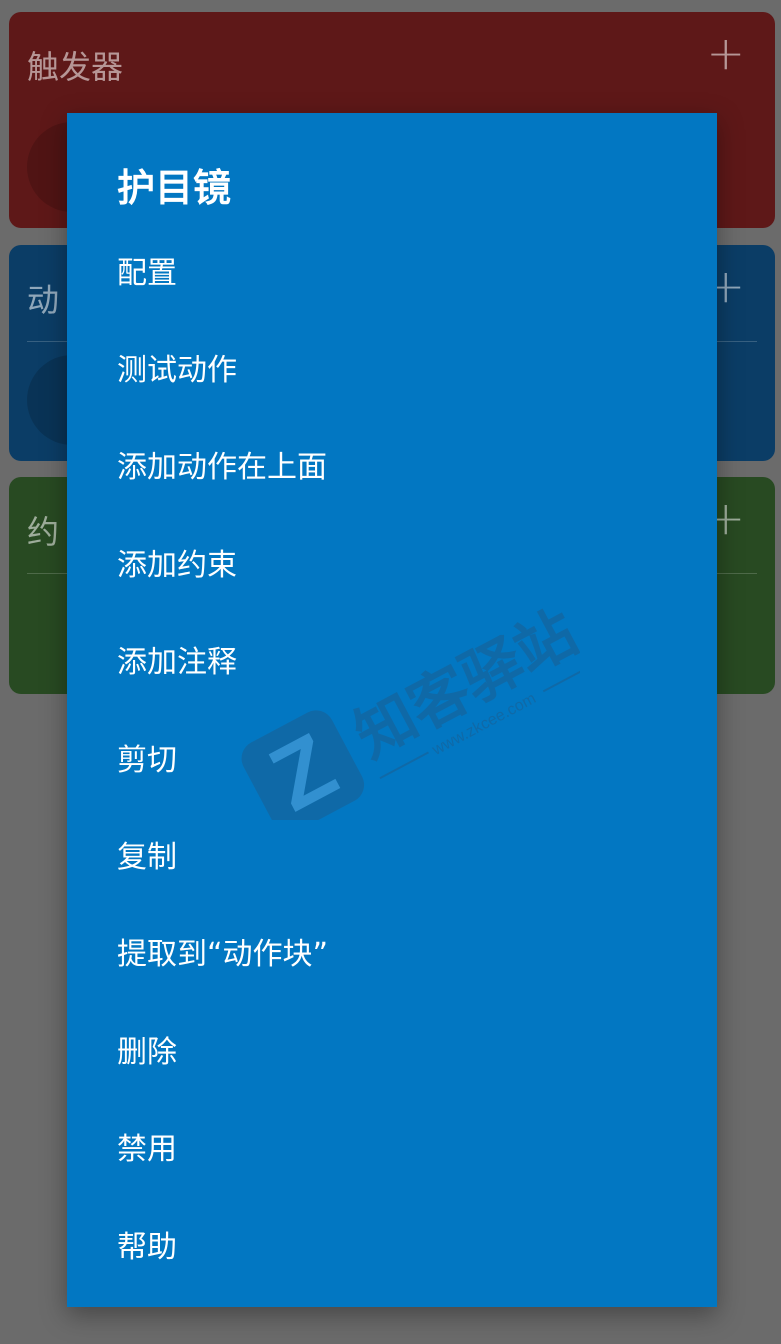 The height and width of the screenshot is (1344, 781). What do you see at coordinates (43, 532) in the screenshot?
I see `constraint-card-title: 约` at bounding box center [43, 532].